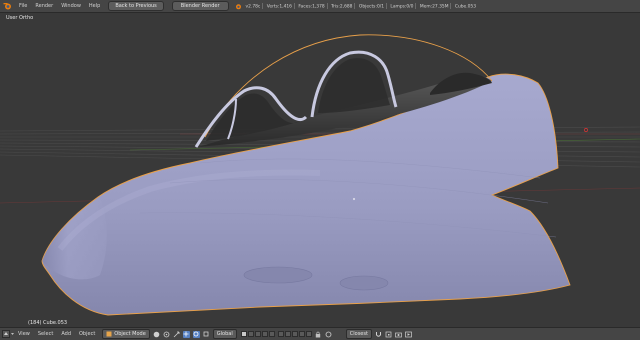 The image size is (640, 340). I want to click on manipulator-icon, so click(176, 334).